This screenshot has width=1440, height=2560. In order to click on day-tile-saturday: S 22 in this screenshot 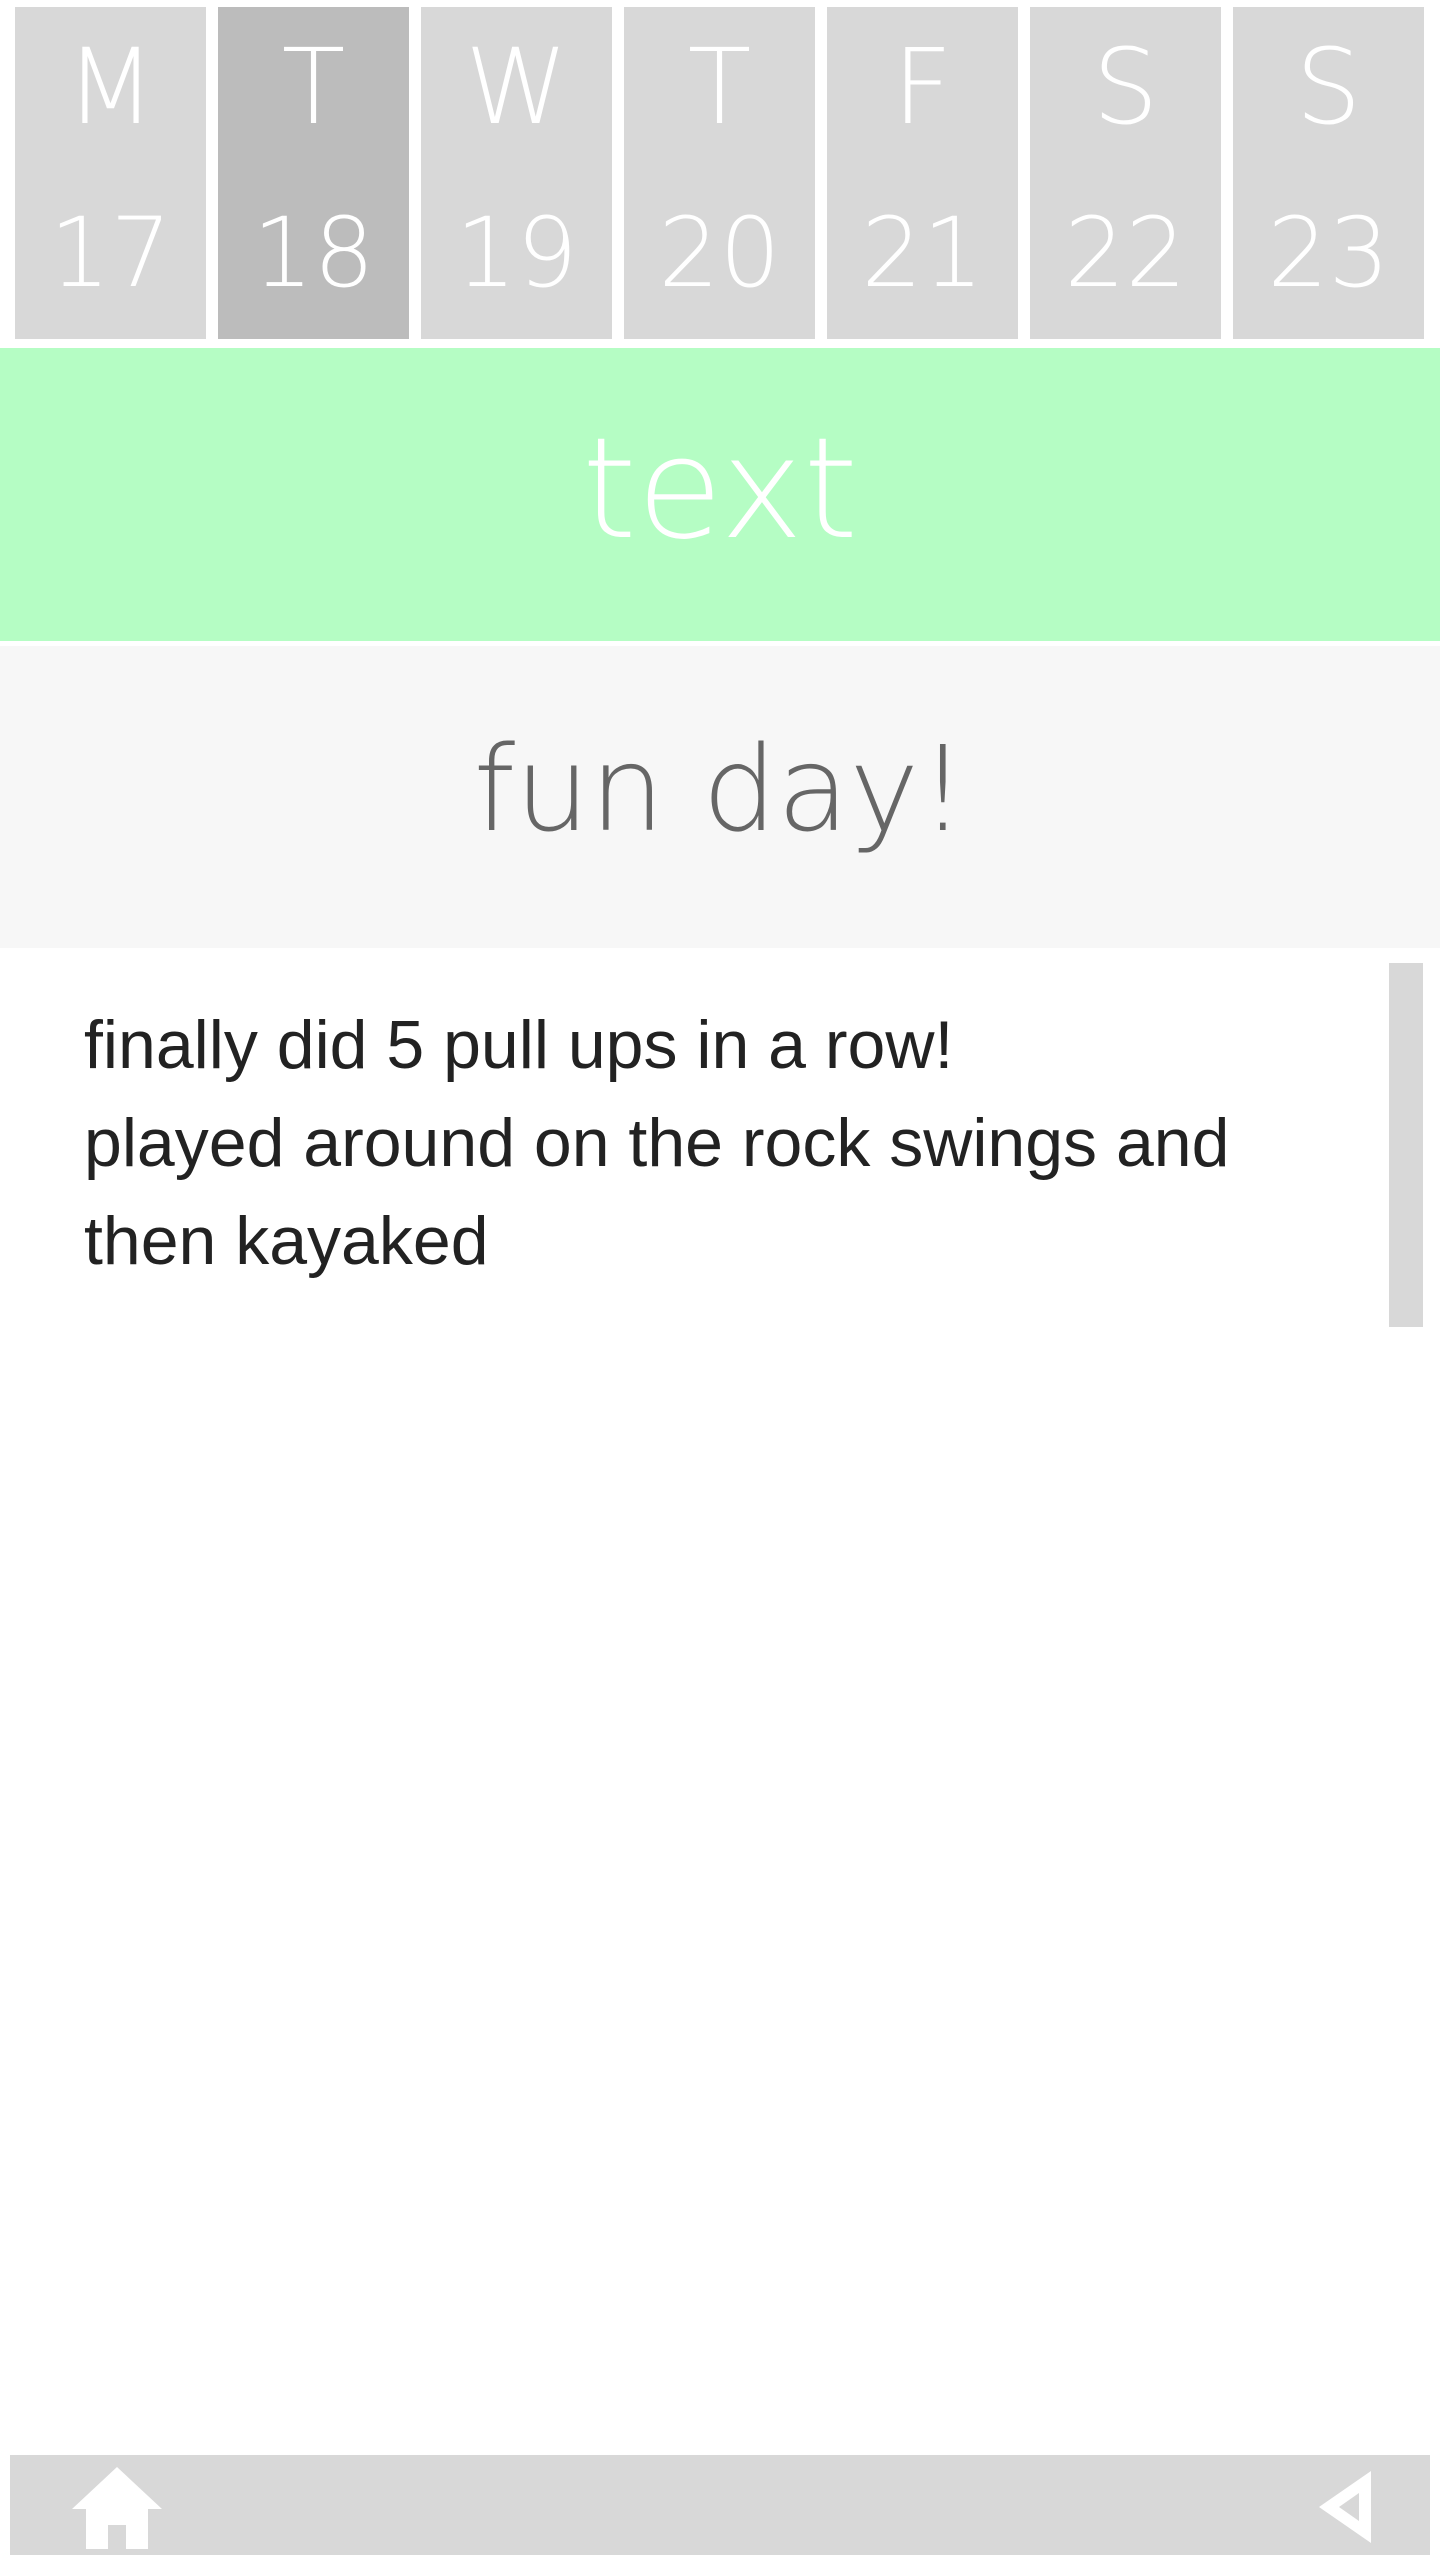, I will do `click(1125, 173)`.